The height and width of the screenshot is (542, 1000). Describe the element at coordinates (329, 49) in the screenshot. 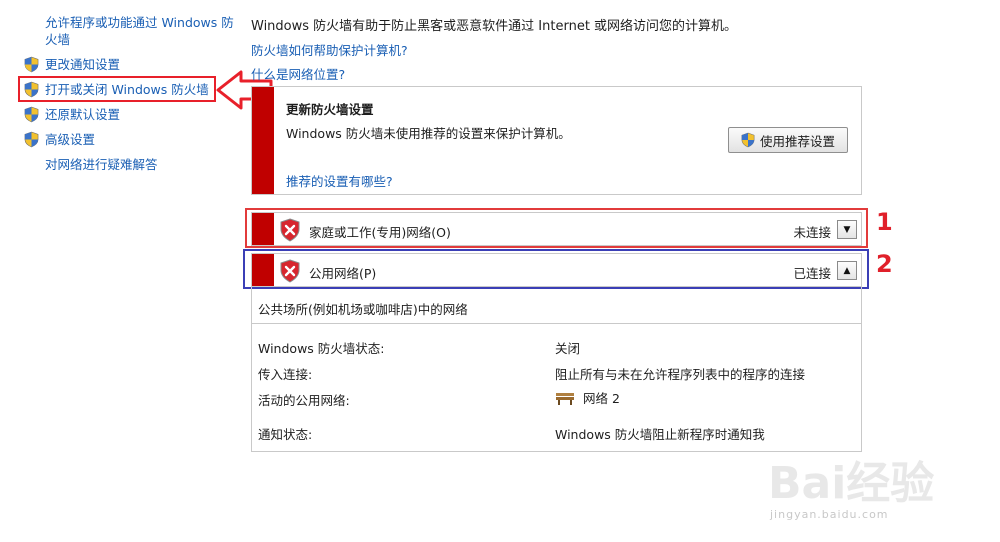

I see `help-link-protect: 防火墙如何帮助保护计算机?` at that location.